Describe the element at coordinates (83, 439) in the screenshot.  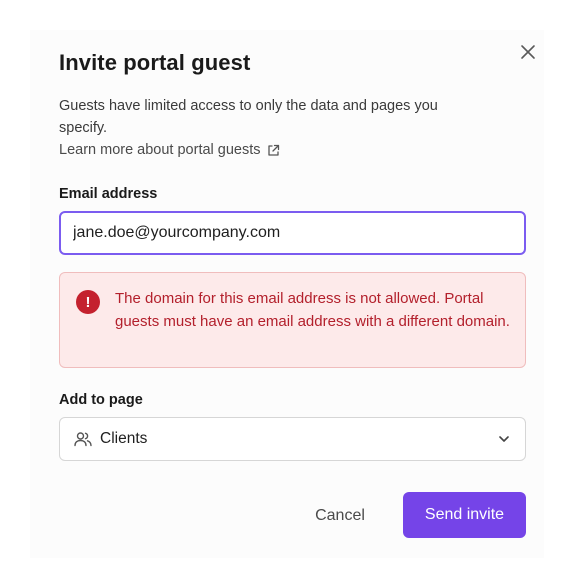
I see `people-icon` at that location.